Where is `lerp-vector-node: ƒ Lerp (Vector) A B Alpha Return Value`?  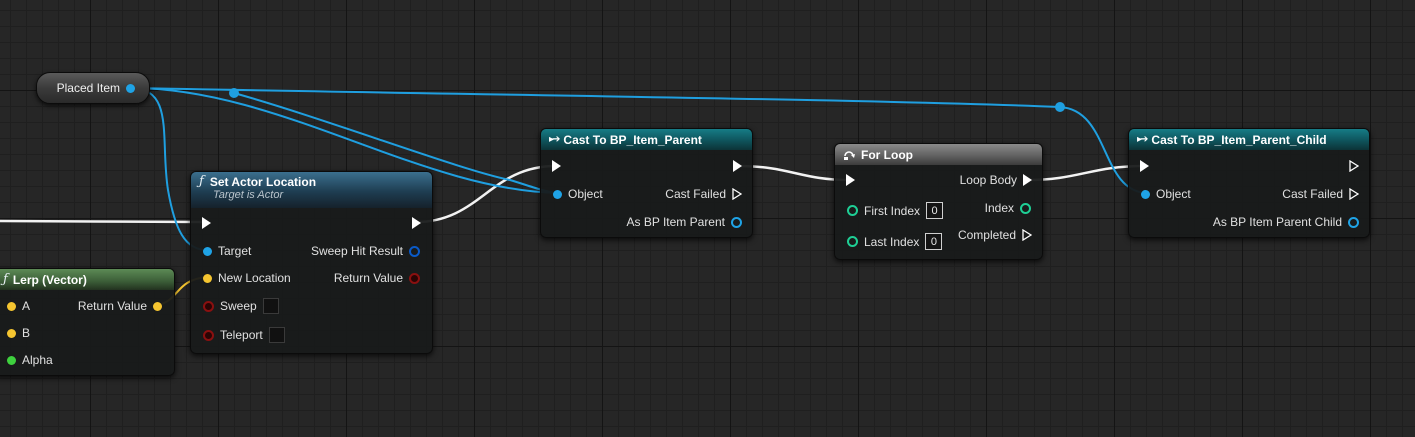 lerp-vector-node: ƒ Lerp (Vector) A B Alpha Return Value is located at coordinates (87, 322).